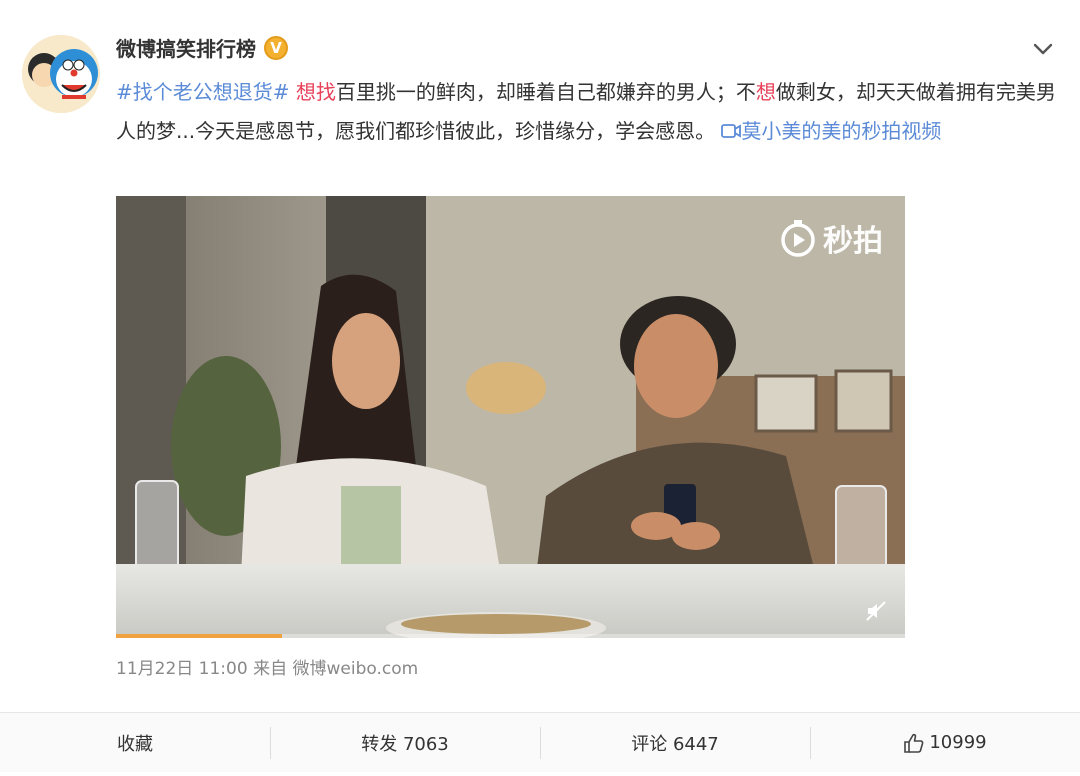 This screenshot has height=776, width=1080. I want to click on like-button: 10999, so click(945, 742).